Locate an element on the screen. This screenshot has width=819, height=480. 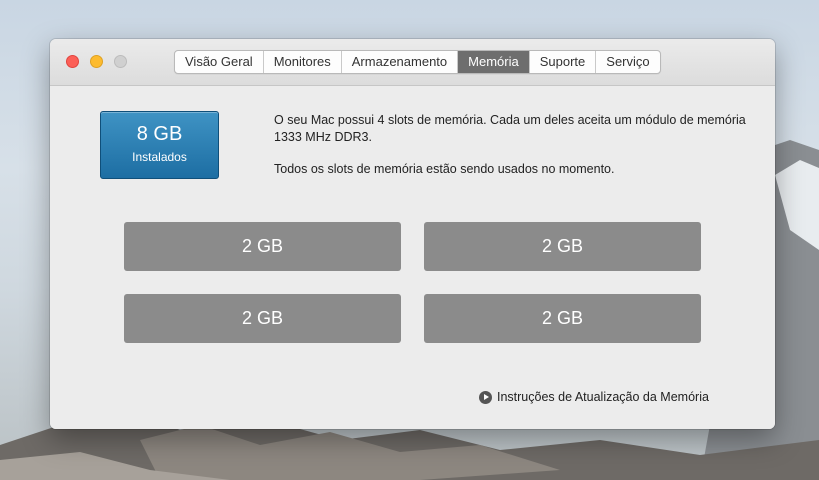
memory-upgrade-instructions-link: Instruções de Atualização da Memória is located at coordinates (594, 397).